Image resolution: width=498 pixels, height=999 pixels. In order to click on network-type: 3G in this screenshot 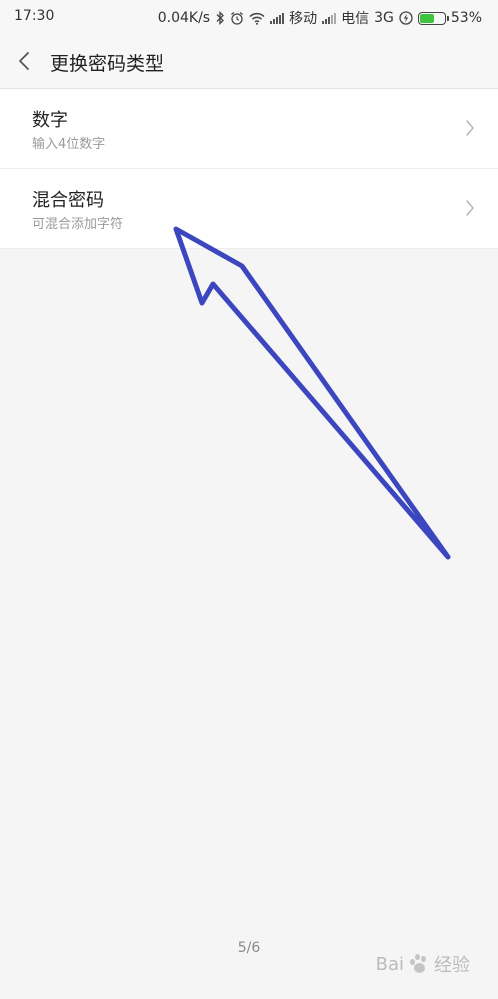, I will do `click(384, 18)`.